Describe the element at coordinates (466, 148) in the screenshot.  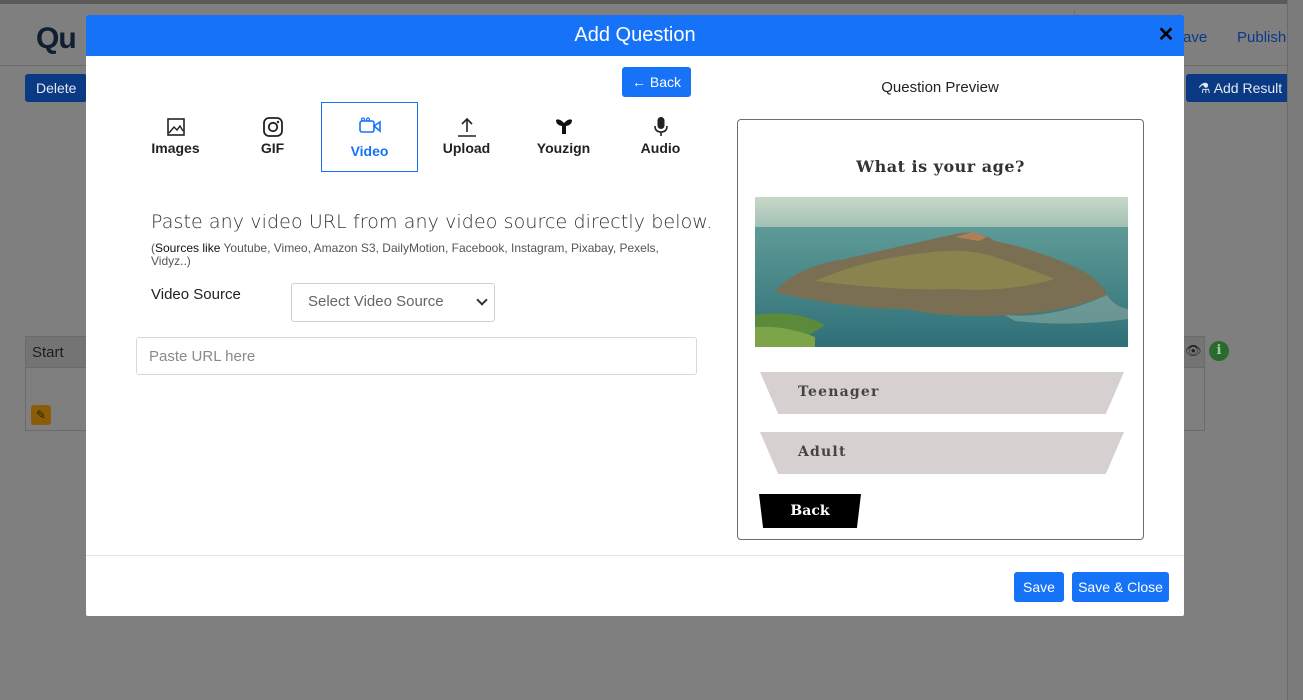
I see `tab-label: Upload` at that location.